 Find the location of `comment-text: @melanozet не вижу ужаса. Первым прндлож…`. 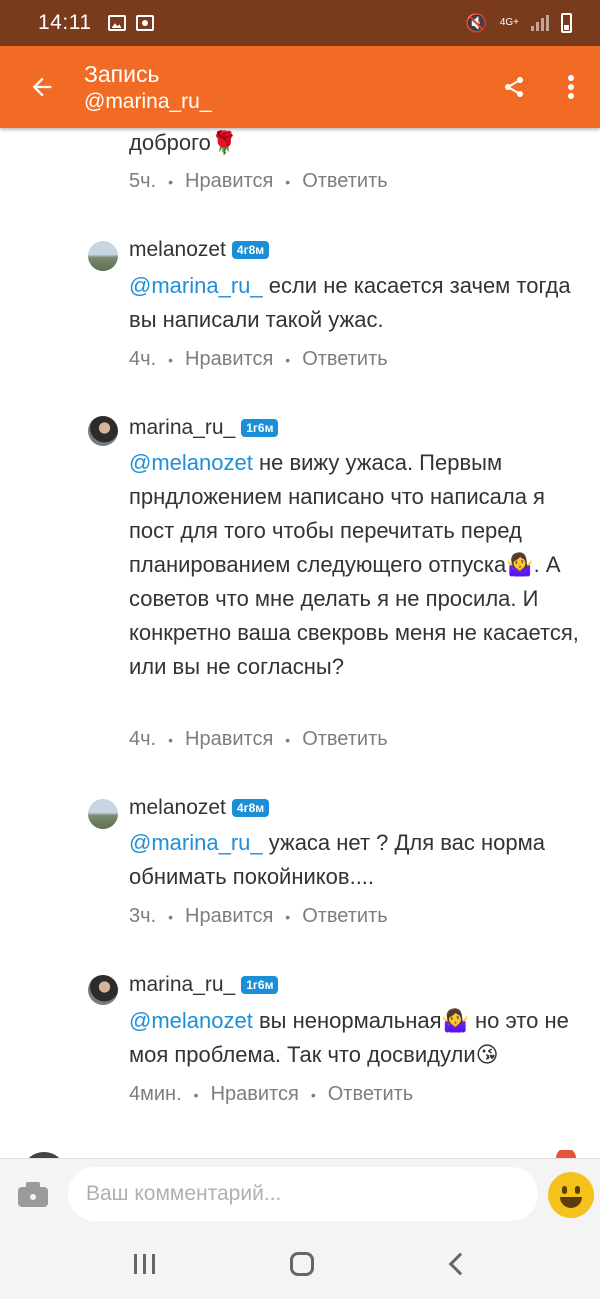

comment-text: @melanozet не вижу ужаса. Первым прндлож… is located at coordinates (354, 564).